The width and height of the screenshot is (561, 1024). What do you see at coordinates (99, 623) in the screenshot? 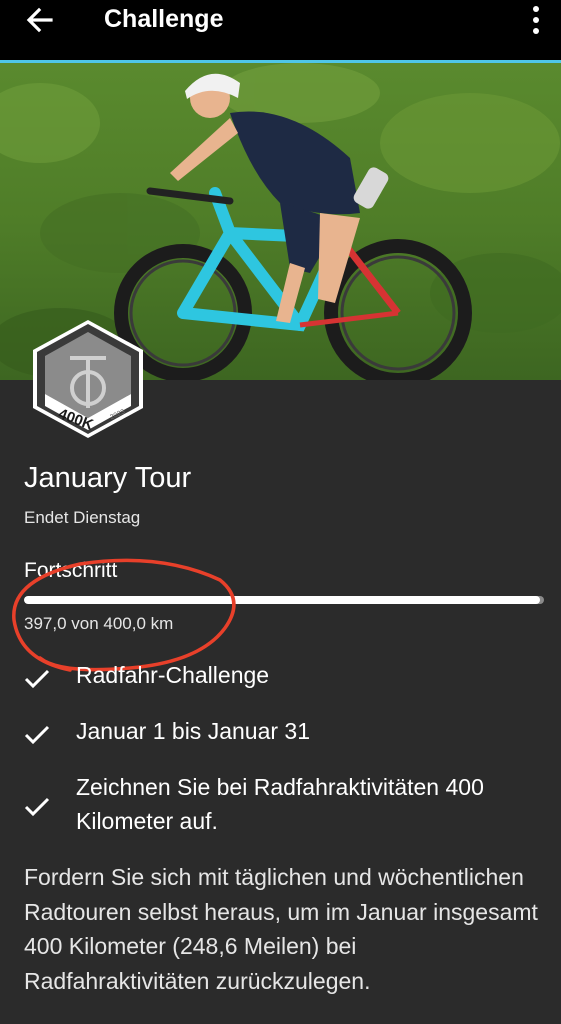
I see `progress-value: 397,0 von 400,0 km` at bounding box center [99, 623].